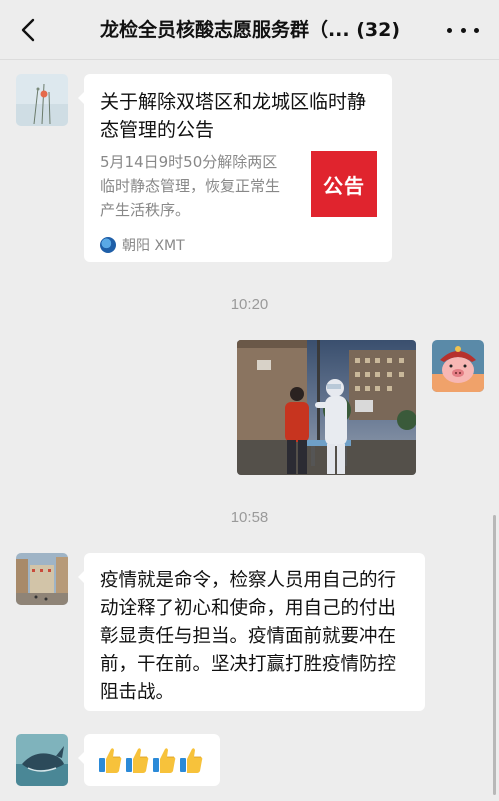  I want to click on article-source-name: 朝阳 XMT, so click(153, 246).